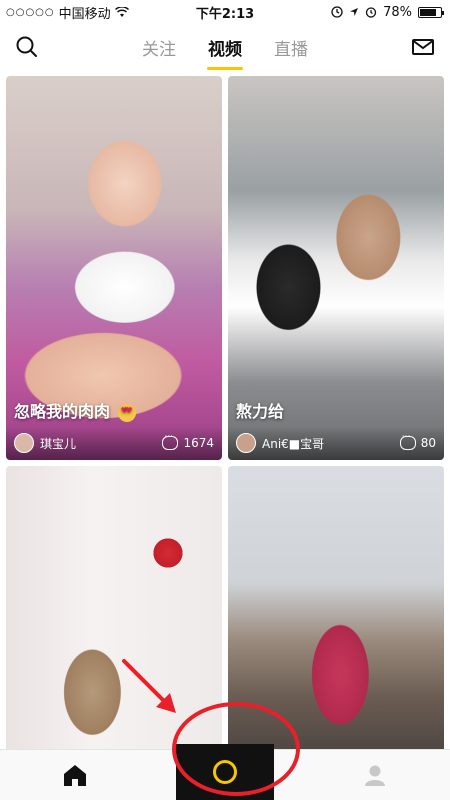  Describe the element at coordinates (291, 47) in the screenshot. I see `tab-live: 直播` at that location.